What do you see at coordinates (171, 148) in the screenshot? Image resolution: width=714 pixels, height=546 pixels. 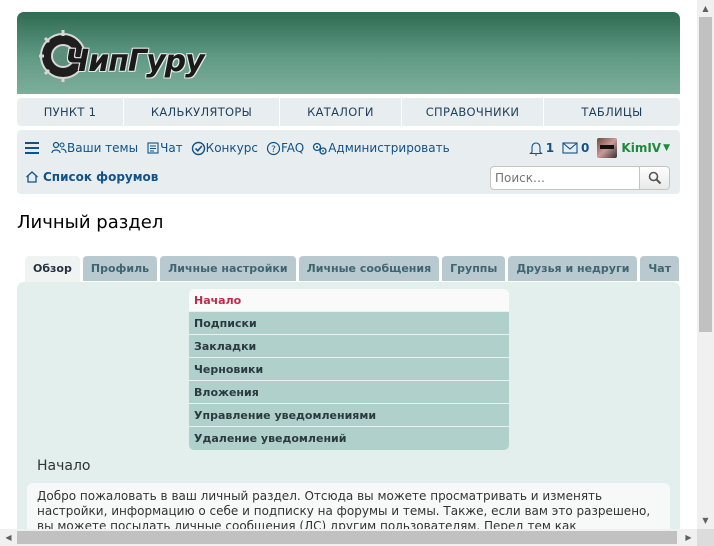 I see `chat-label: Чат` at bounding box center [171, 148].